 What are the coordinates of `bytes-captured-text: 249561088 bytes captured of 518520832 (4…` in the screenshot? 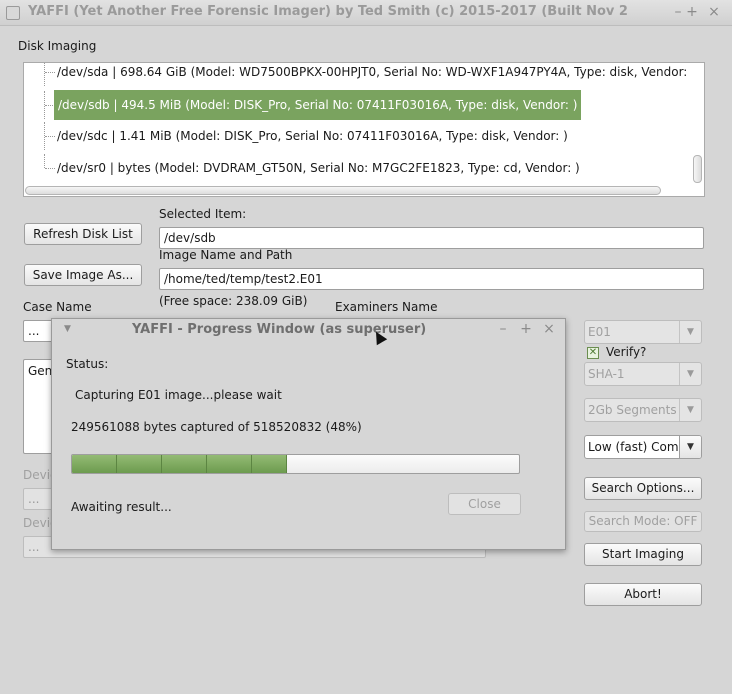 It's located at (216, 427).